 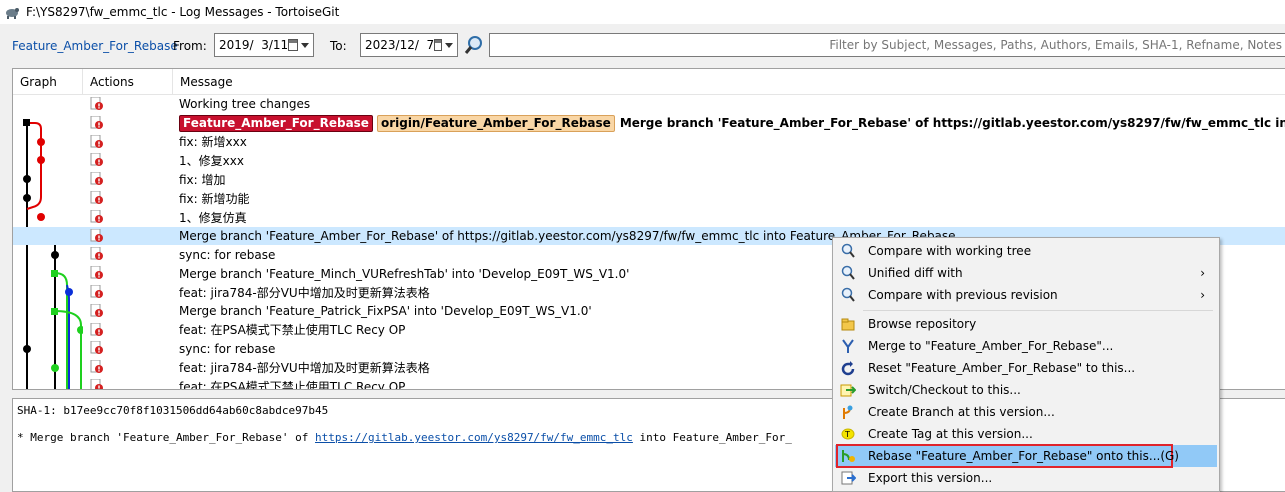 I want to click on menu-item-browse-repository: Browse repository, so click(x=1026, y=324).